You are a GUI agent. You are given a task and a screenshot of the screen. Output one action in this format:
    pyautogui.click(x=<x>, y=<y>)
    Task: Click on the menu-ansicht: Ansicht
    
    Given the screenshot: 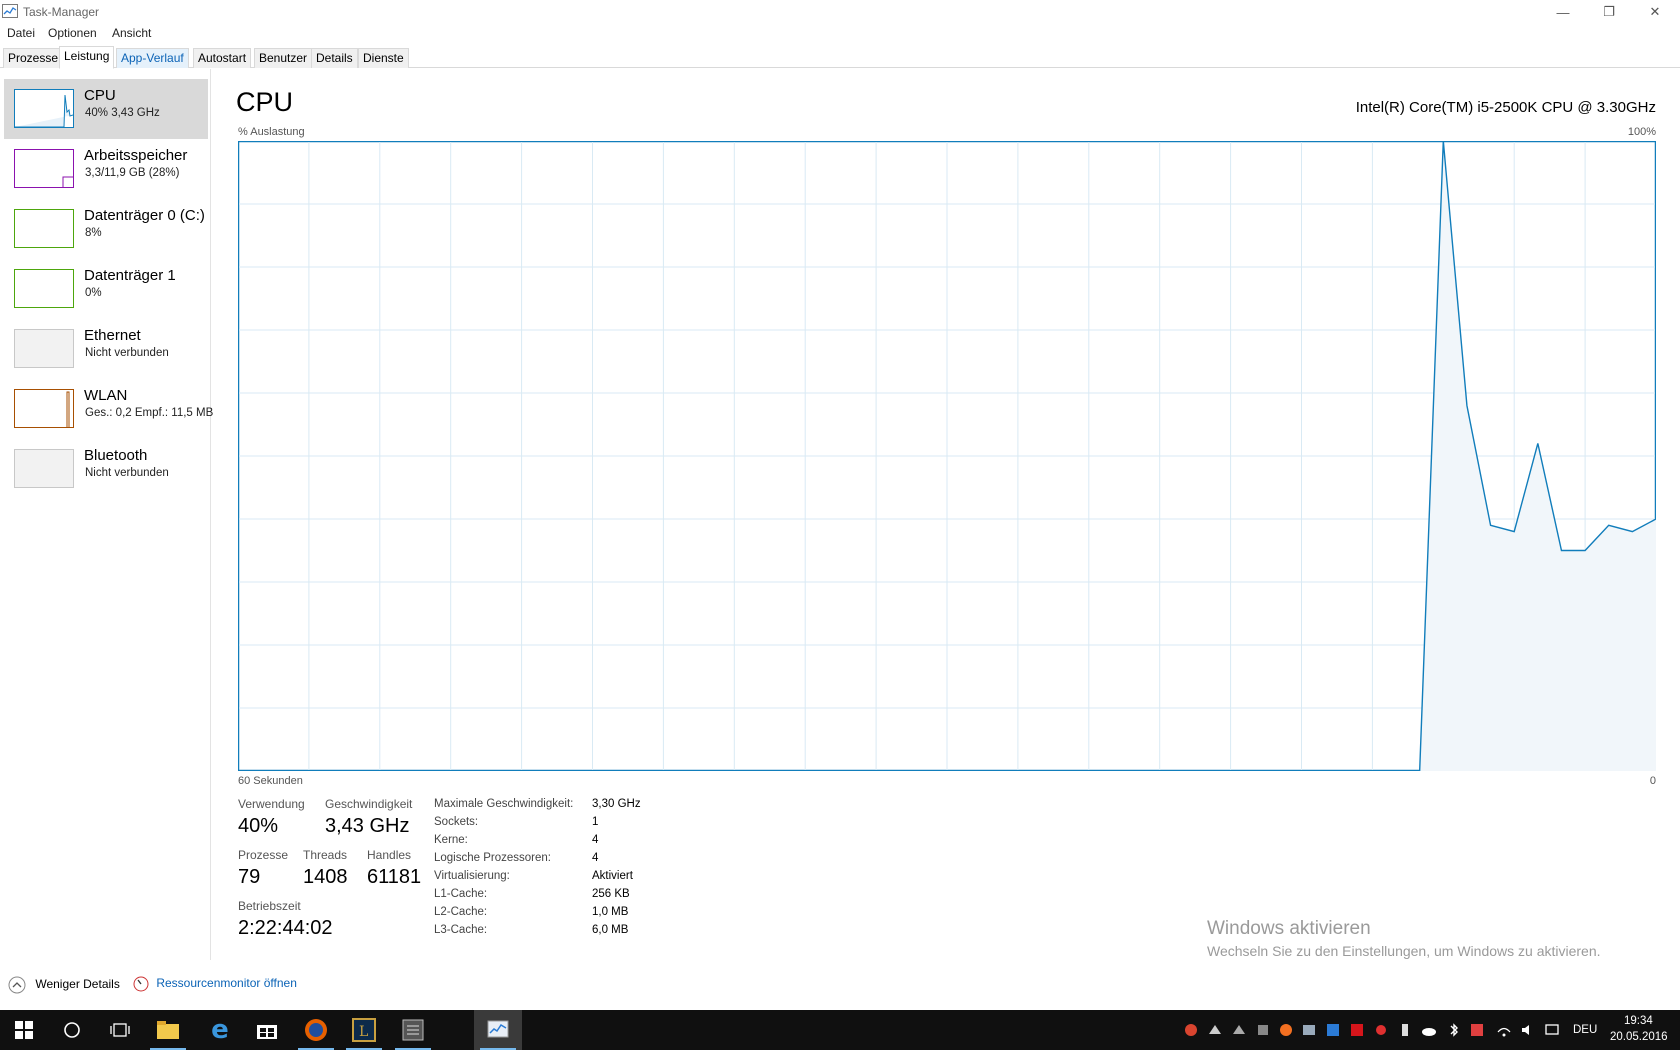 What is the action you would take?
    pyautogui.click(x=131, y=33)
    